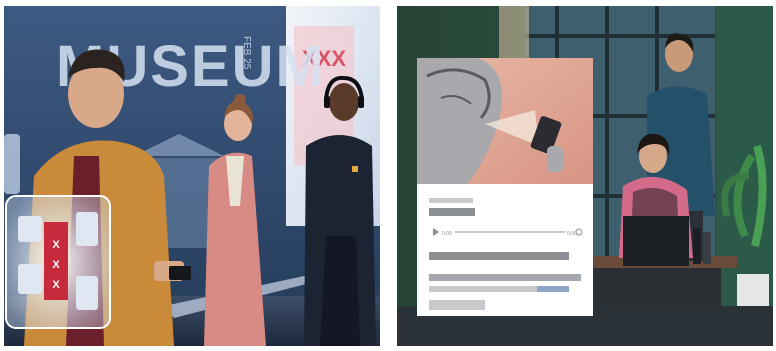  What do you see at coordinates (457, 305) in the screenshot?
I see `placeholder-button` at bounding box center [457, 305].